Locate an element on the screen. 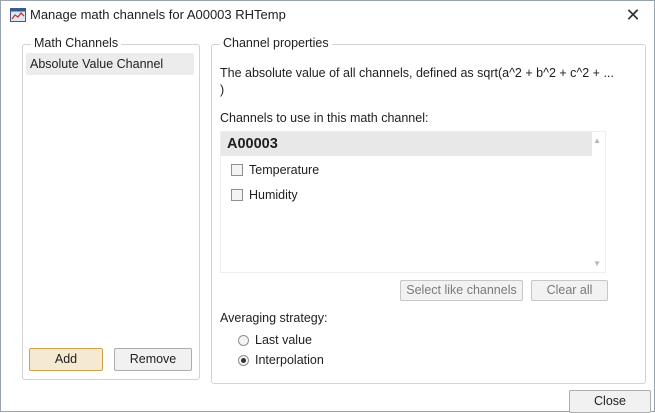 Image resolution: width=655 pixels, height=413 pixels. channel-row-humidity: Humidity is located at coordinates (264, 195).